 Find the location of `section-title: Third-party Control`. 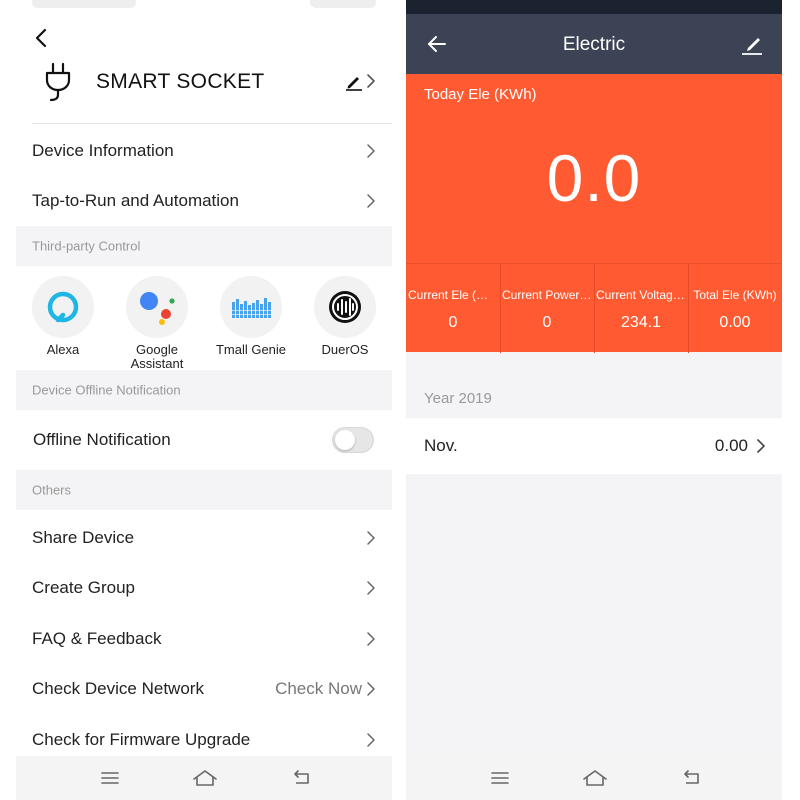

section-title: Third-party Control is located at coordinates (86, 246).